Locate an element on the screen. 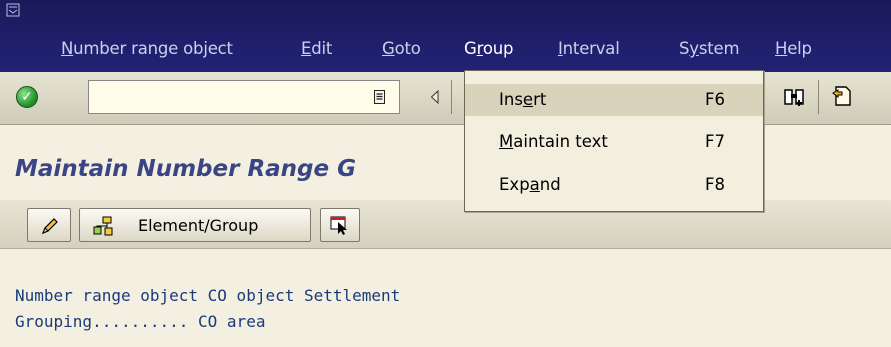 The height and width of the screenshot is (347, 891). group-dropdown-menu: Insert F6 Maintain text F7 Expand F8 is located at coordinates (614, 141).